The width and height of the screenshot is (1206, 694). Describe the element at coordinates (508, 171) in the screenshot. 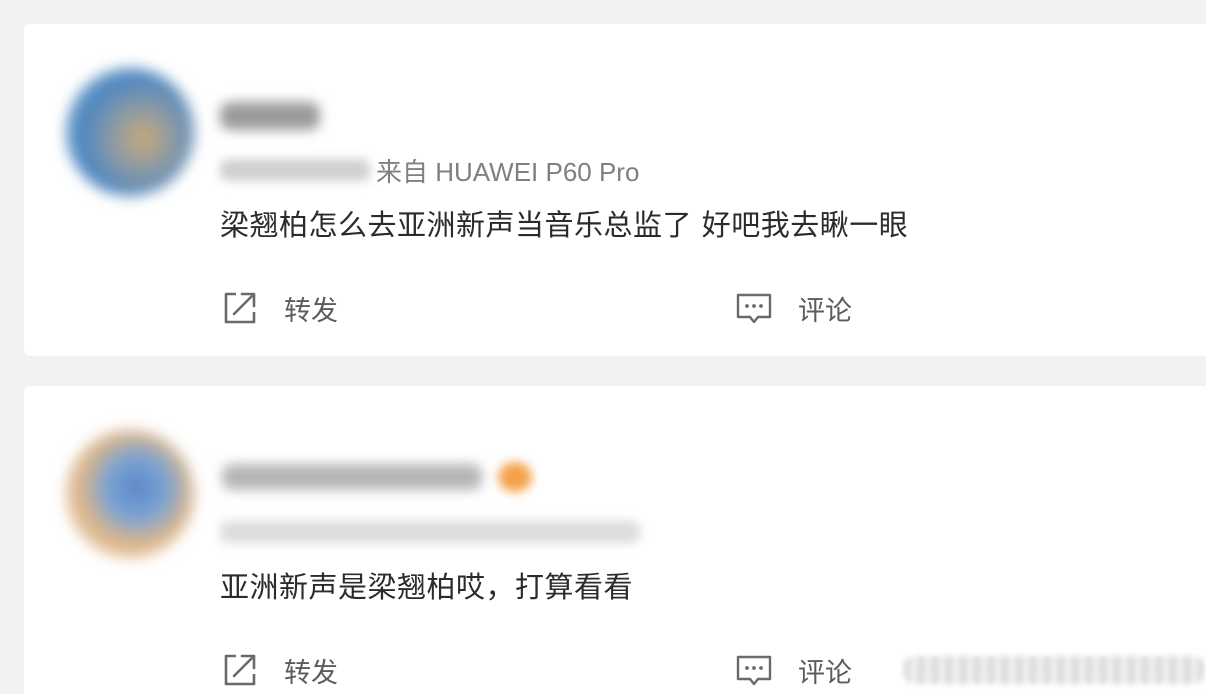

I see `post-source: 来自 HUAWEI P60 Pro` at that location.